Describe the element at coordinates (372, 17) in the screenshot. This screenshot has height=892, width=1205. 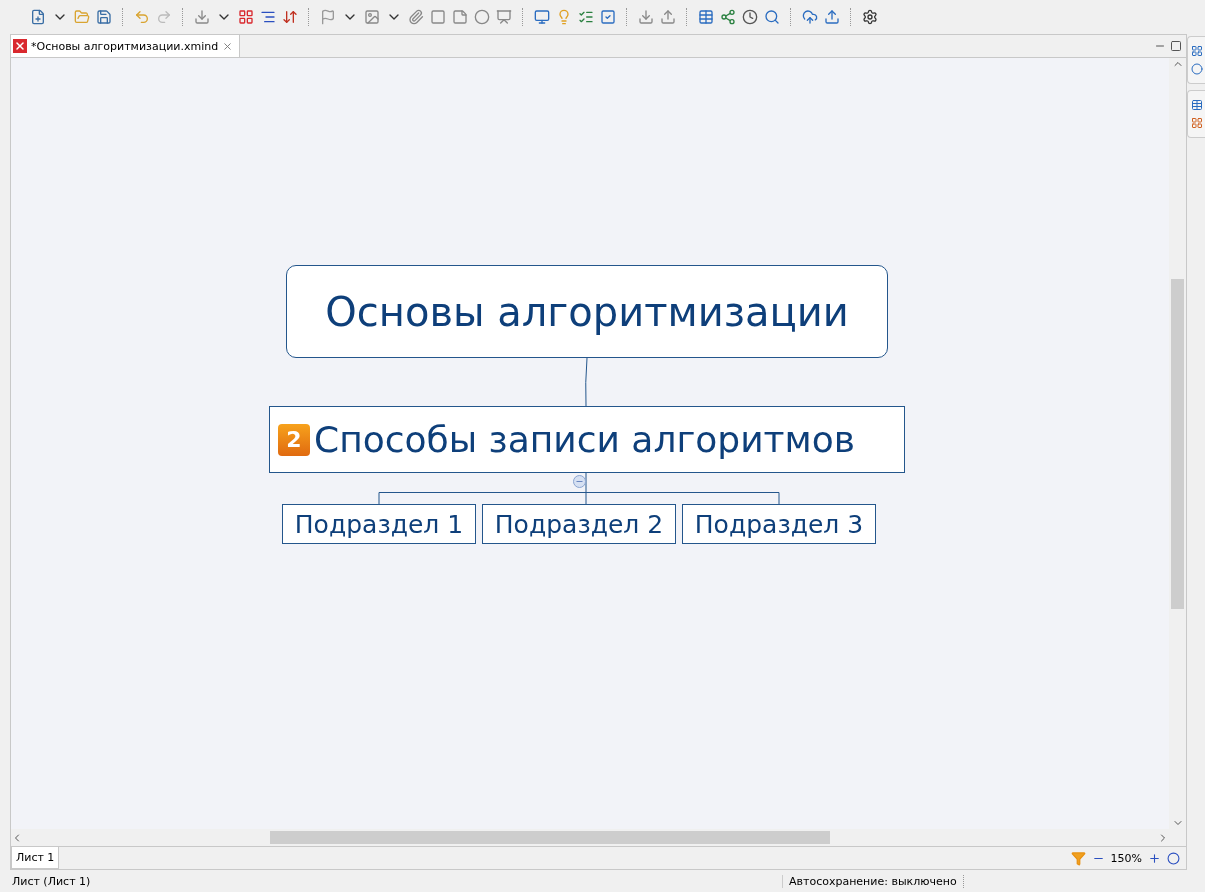
I see `image-icon` at that location.